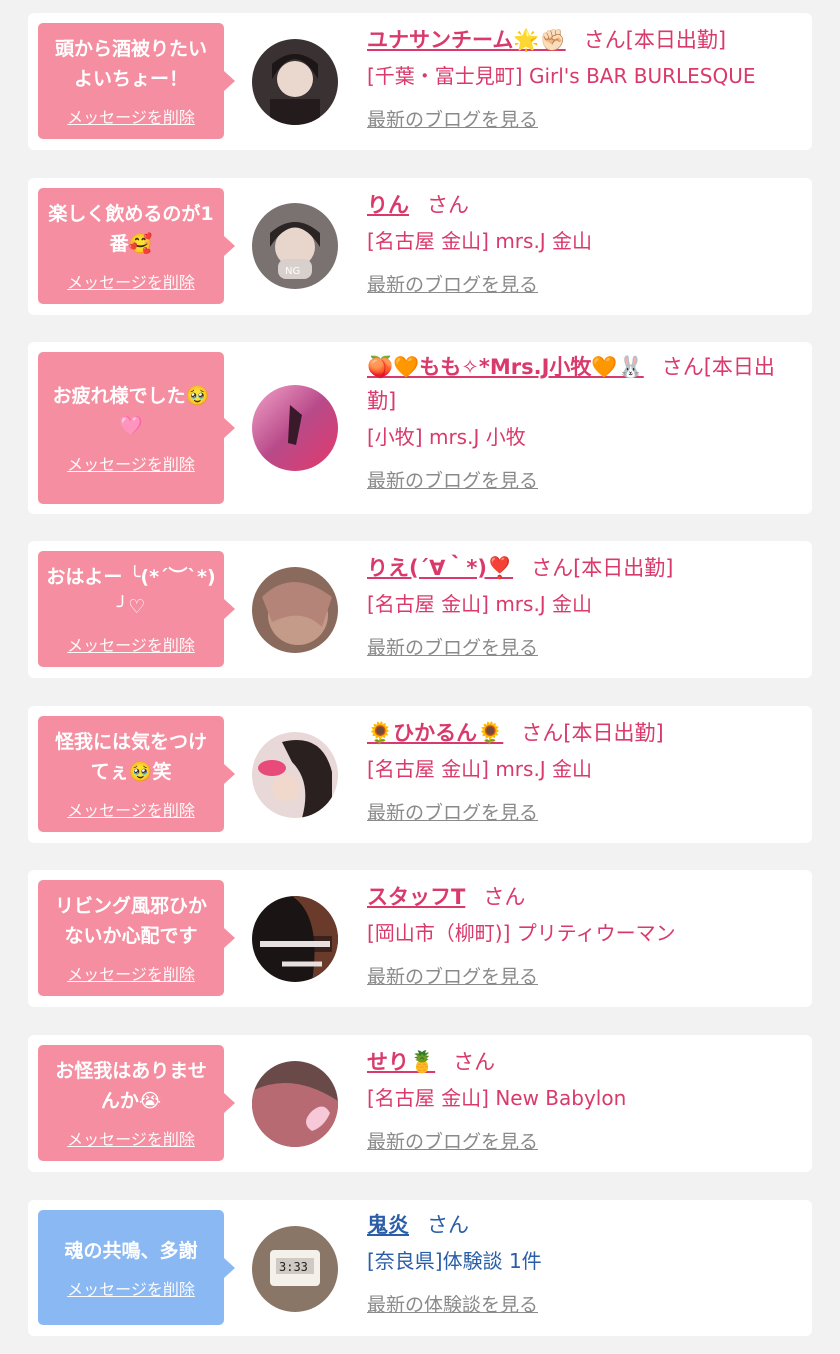 The image size is (840, 1354). Describe the element at coordinates (136, 1267) in the screenshot. I see `message-bubble: 魂の共鳴、多謝 メッセージを削除` at that location.